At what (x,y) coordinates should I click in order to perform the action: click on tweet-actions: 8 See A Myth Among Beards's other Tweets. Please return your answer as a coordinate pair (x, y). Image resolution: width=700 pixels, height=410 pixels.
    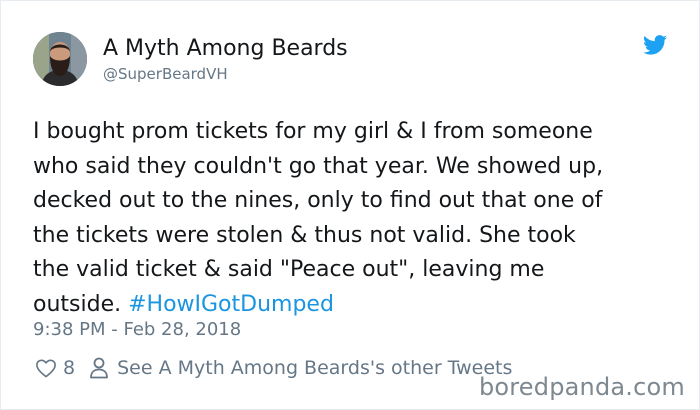
    Looking at the image, I should click on (273, 368).